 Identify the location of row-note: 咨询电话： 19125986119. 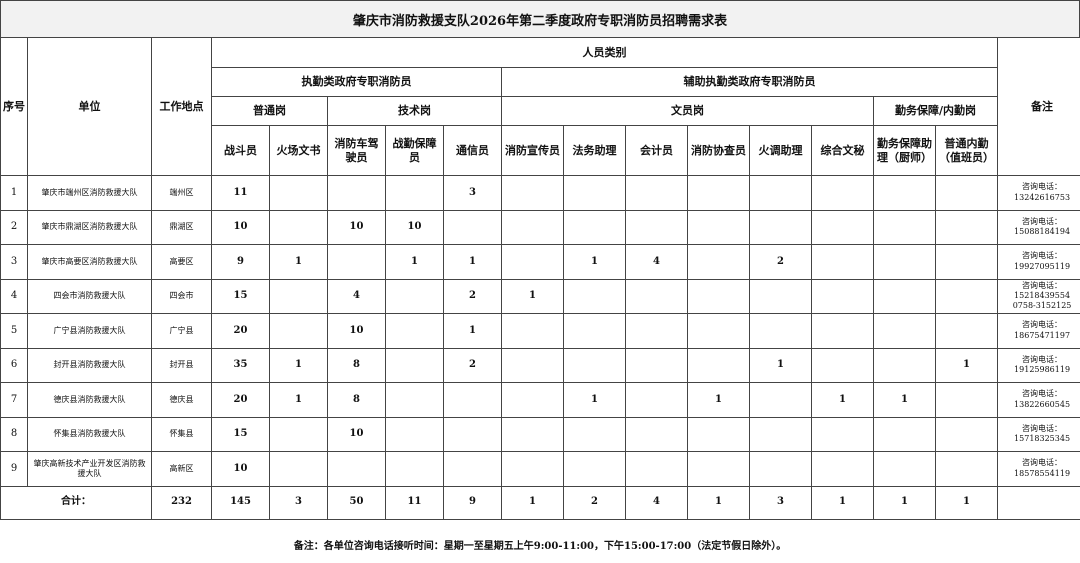
(1038, 365).